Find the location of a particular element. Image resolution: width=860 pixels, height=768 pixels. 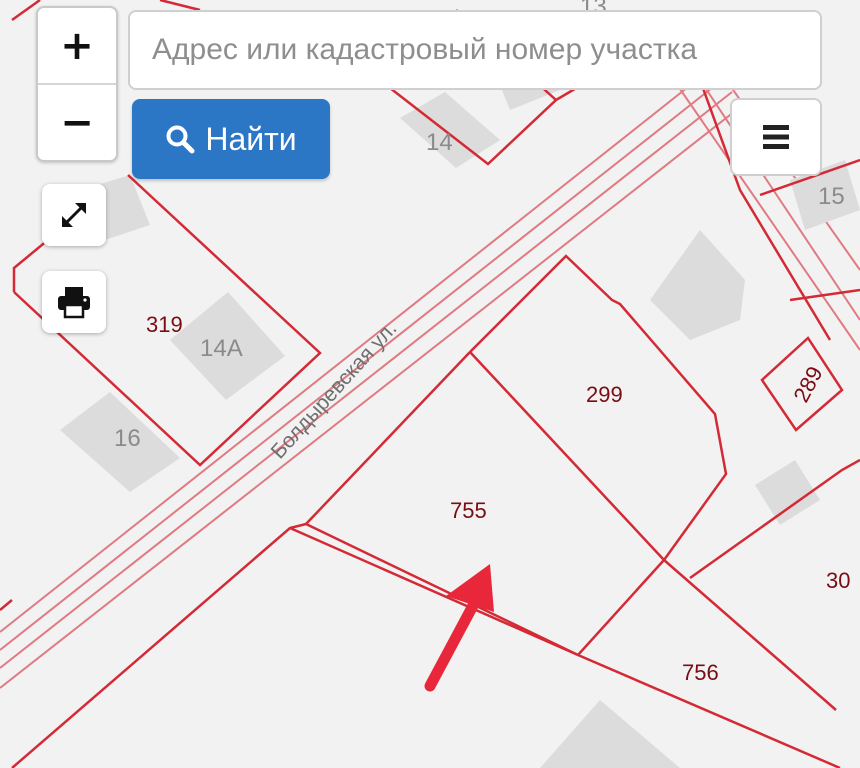

menu-button is located at coordinates (776, 137).